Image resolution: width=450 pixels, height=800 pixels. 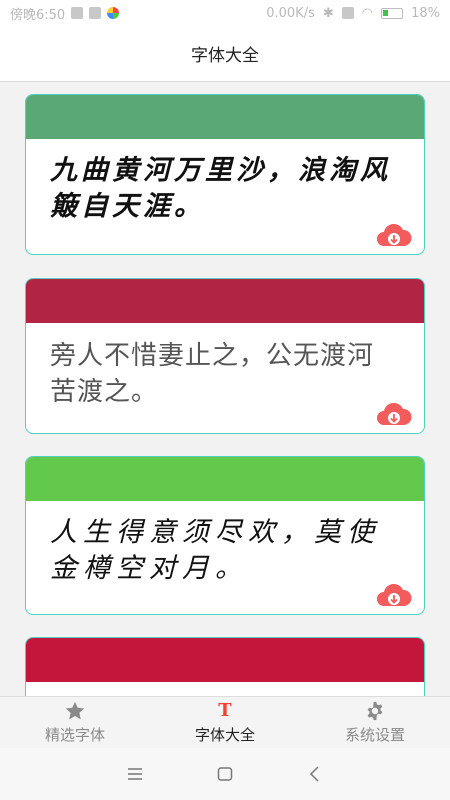 I want to click on menu-icon, so click(x=135, y=774).